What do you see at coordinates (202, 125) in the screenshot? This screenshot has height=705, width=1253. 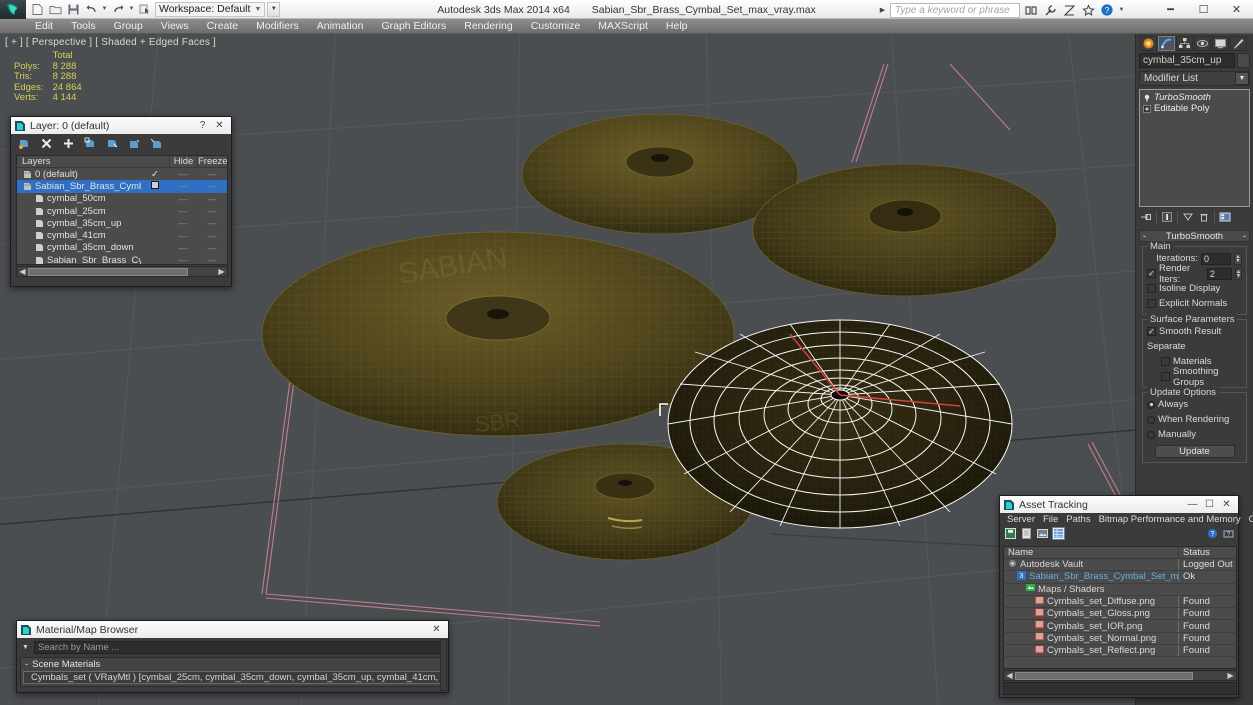 I see `help-button: ?` at bounding box center [202, 125].